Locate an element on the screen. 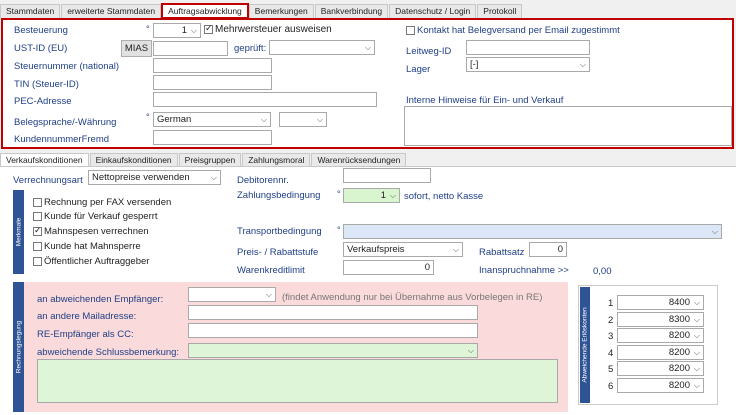 Image resolution: width=736 pixels, height=415 pixels. erloes-konto-select: 8400 ⌵ is located at coordinates (660, 302).